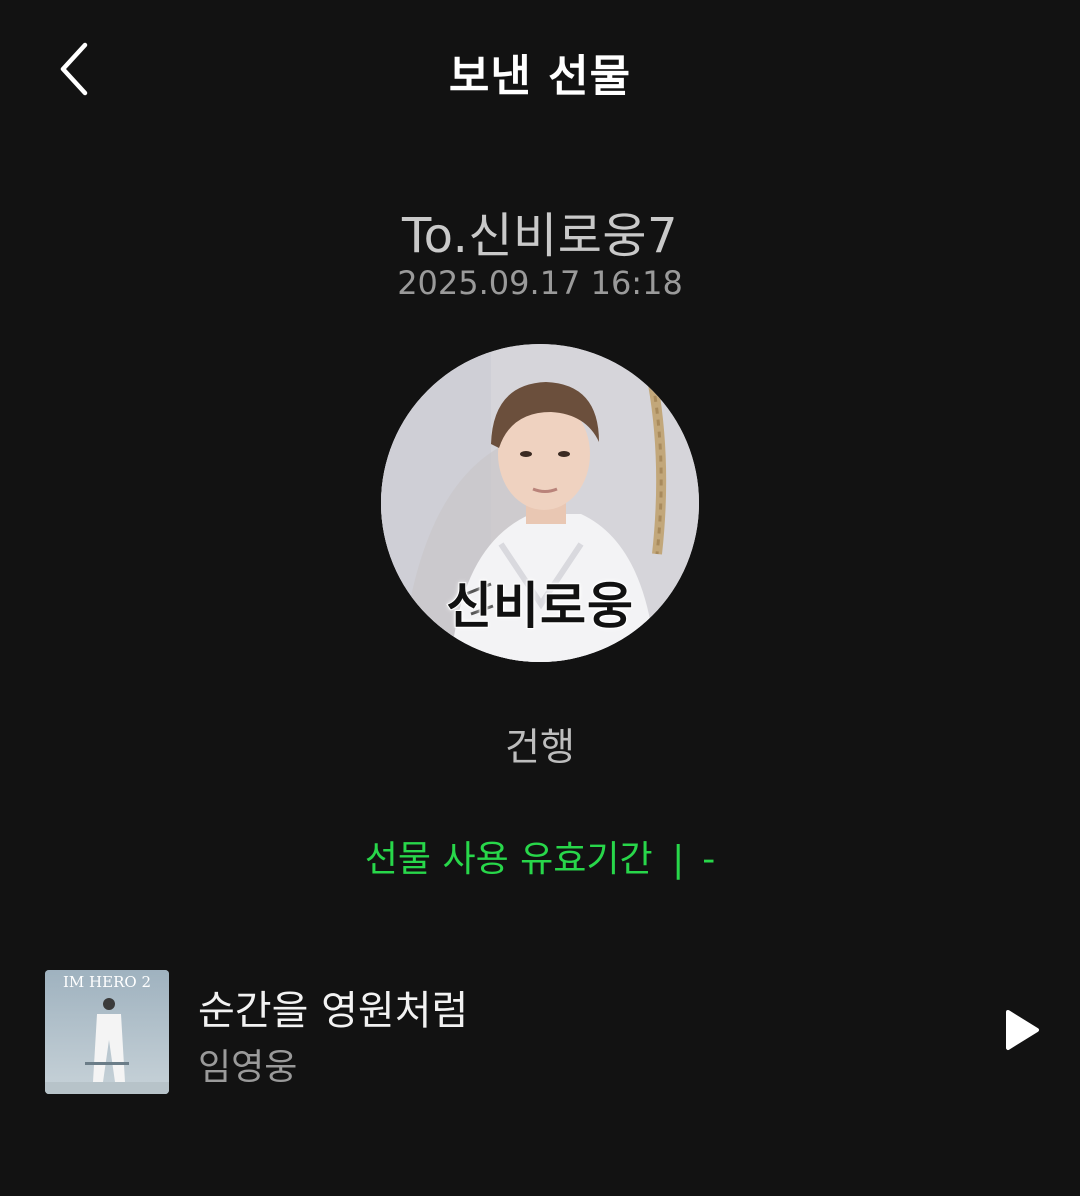 The image size is (1080, 1196). I want to click on recipient-avatar: 신비로웅, so click(540, 503).